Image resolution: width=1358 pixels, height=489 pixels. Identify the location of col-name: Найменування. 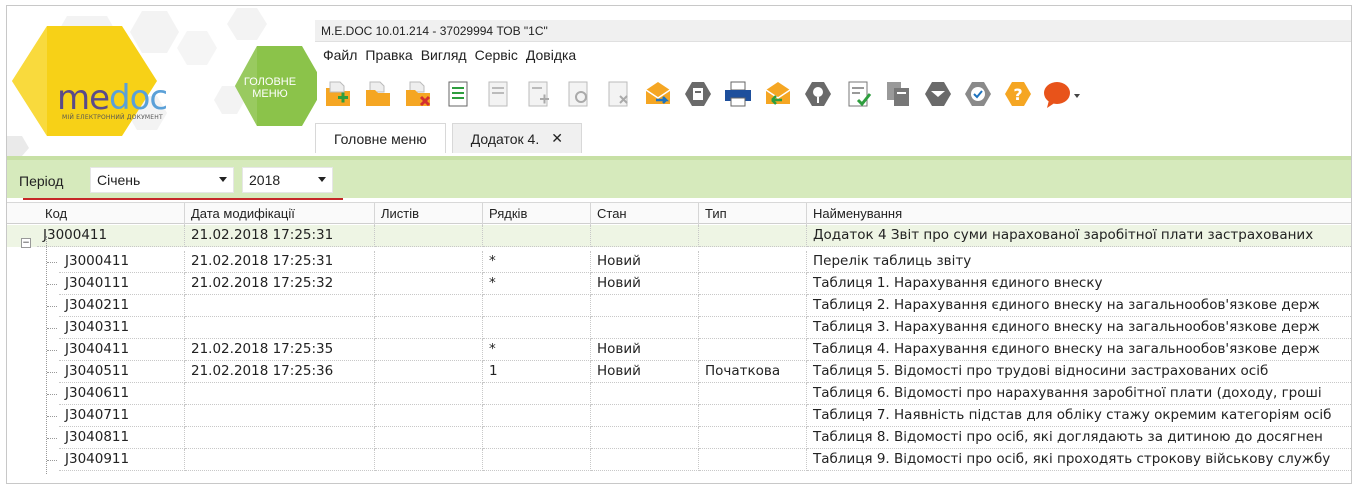
(1079, 214).